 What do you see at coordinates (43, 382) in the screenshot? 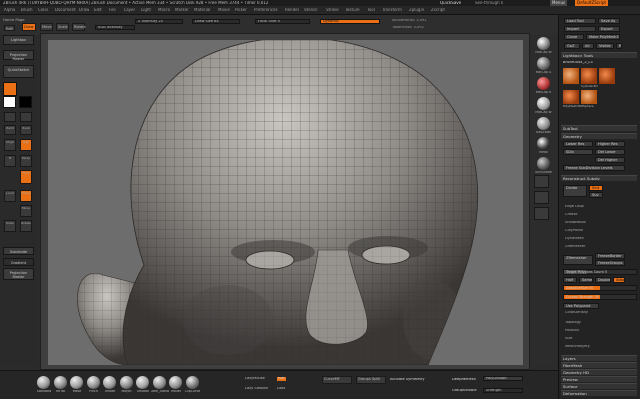
I see `brush-standard-icon` at bounding box center [43, 382].